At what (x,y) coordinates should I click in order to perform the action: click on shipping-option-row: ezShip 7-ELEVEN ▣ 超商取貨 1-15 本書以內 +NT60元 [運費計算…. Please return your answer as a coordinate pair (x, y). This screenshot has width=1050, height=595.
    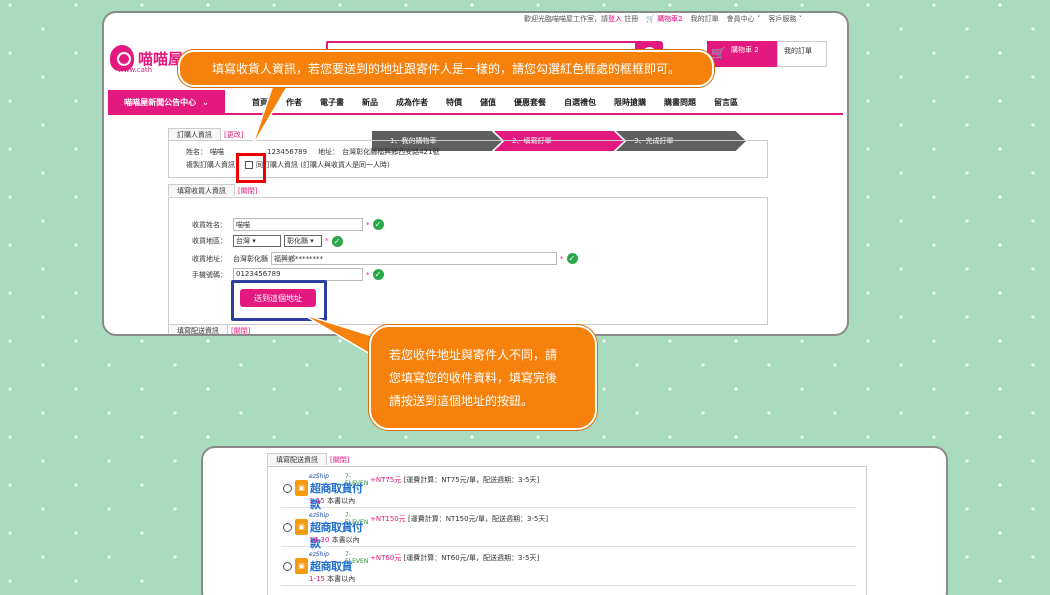
    Looking at the image, I should click on (568, 568).